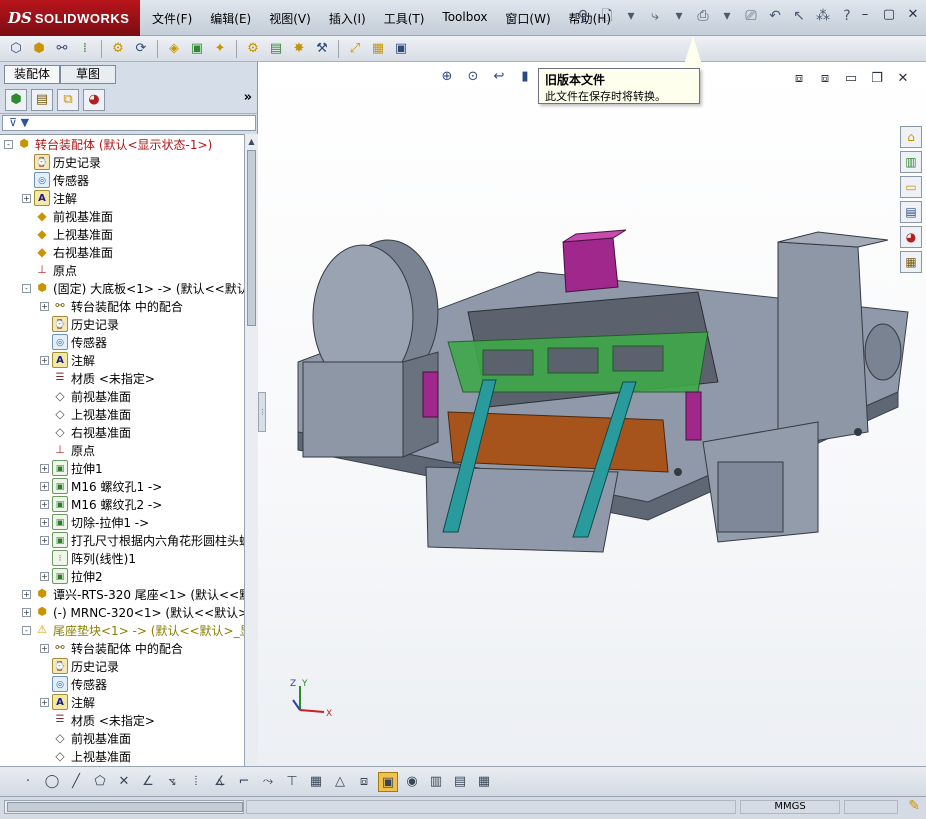 This screenshot has height=819, width=926. I want to click on menu-tools: 工具(T), so click(404, 18).